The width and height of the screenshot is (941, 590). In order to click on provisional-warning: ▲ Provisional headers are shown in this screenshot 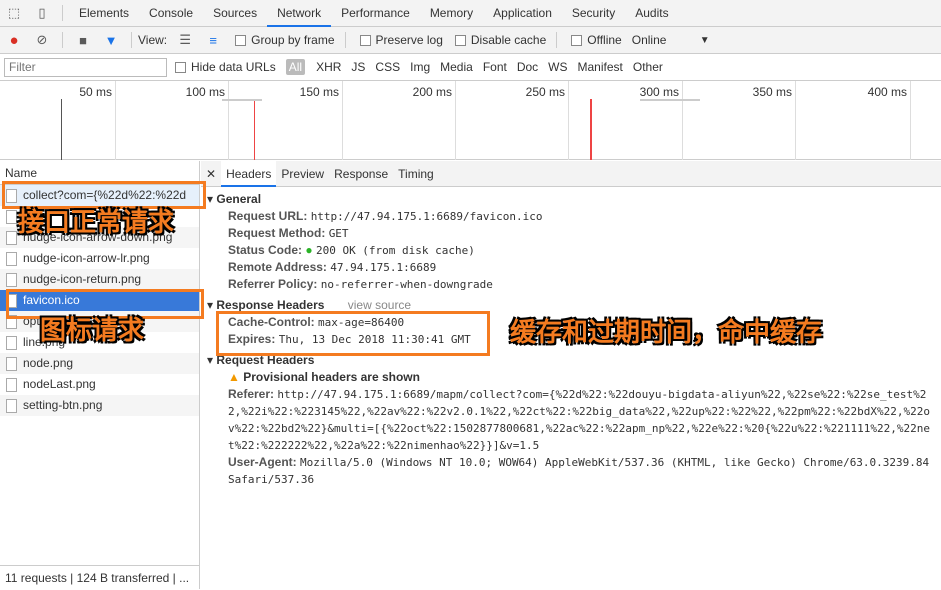, I will do `click(324, 377)`.